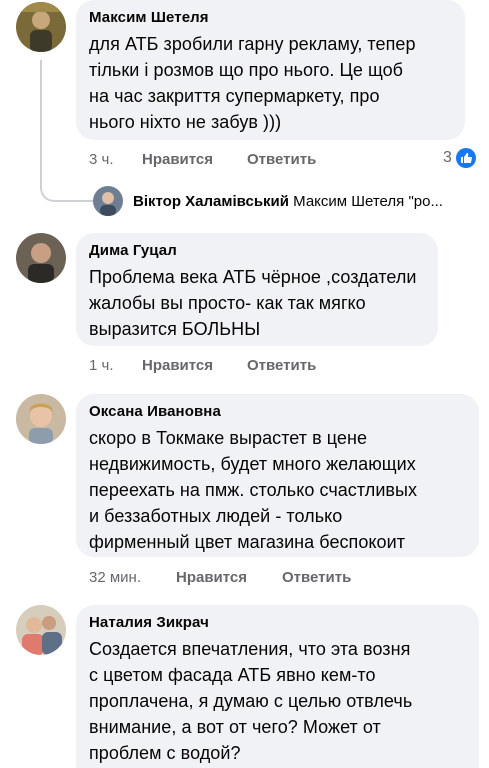  I want to click on comment-author: Максим Шетеля, so click(271, 18).